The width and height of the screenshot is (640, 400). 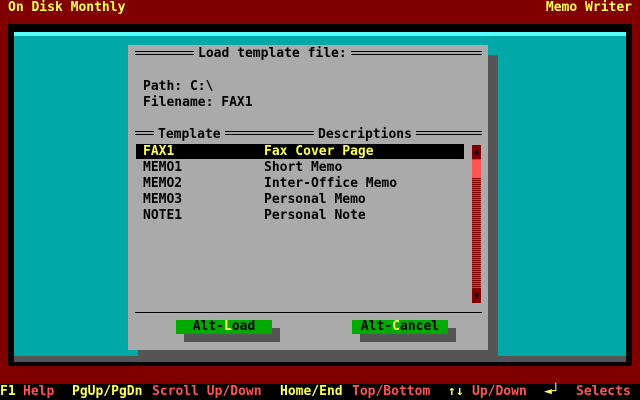 What do you see at coordinates (162, 184) in the screenshot?
I see `row-2-template: MEMO2` at bounding box center [162, 184].